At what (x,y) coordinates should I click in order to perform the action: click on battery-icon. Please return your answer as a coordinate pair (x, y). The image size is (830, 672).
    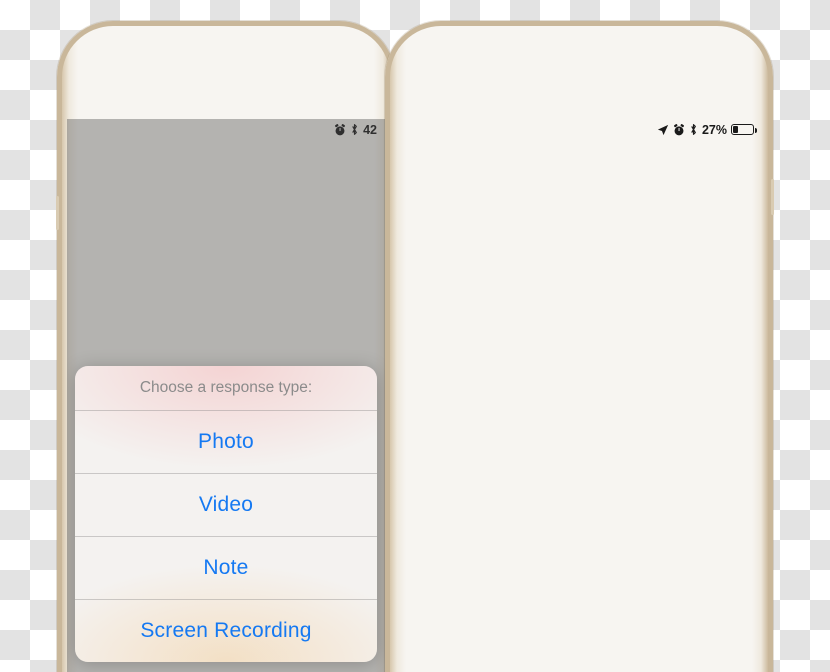
    Looking at the image, I should click on (744, 129).